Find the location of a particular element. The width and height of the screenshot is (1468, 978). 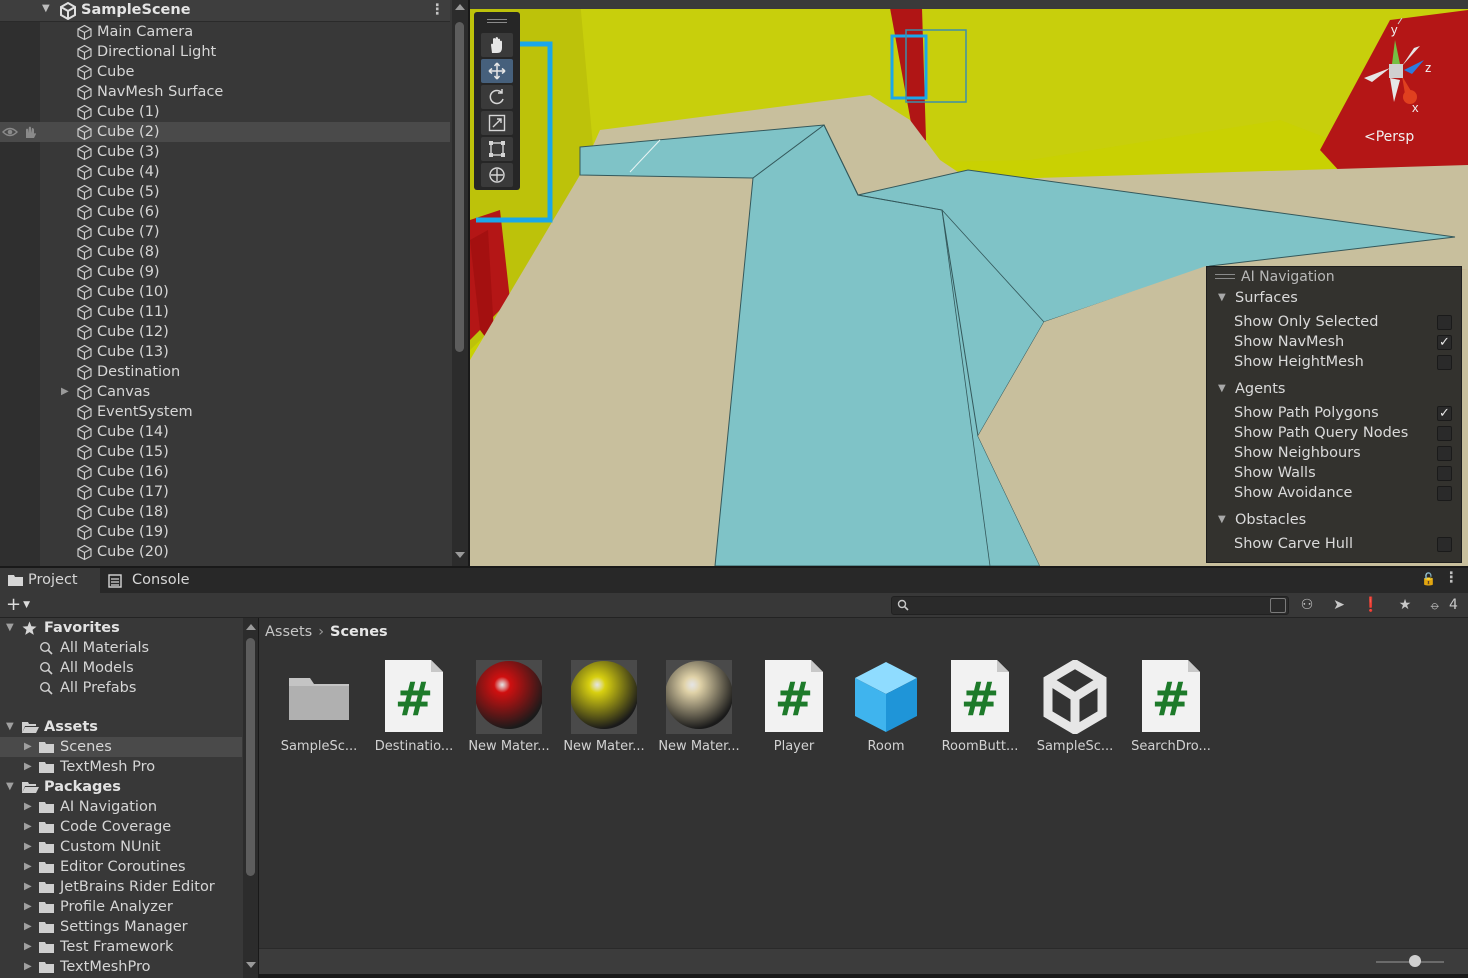

overlay-toggle-row: Show NavMesh ✓ is located at coordinates (1334, 342).